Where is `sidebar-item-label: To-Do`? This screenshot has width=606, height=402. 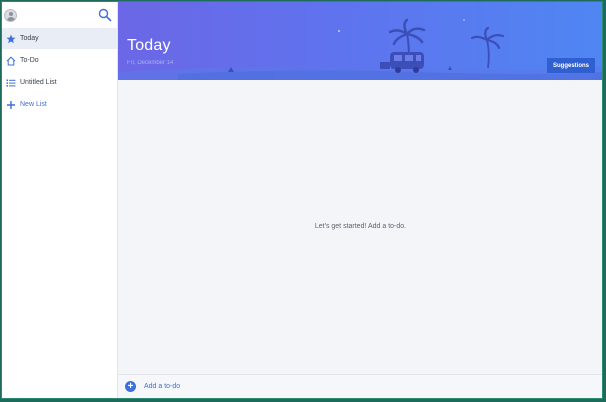 sidebar-item-label: To-Do is located at coordinates (29, 60).